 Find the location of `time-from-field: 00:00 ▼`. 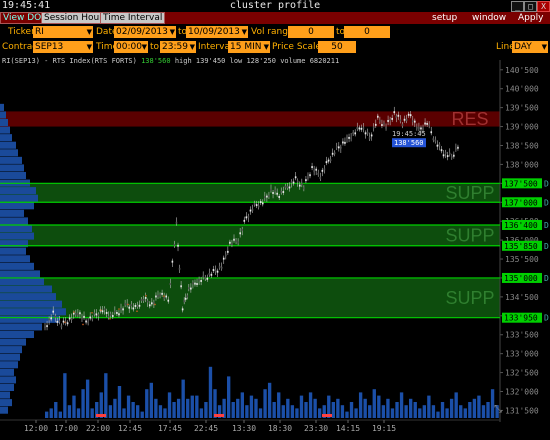

time-from-field: 00:00 ▼ is located at coordinates (131, 47).